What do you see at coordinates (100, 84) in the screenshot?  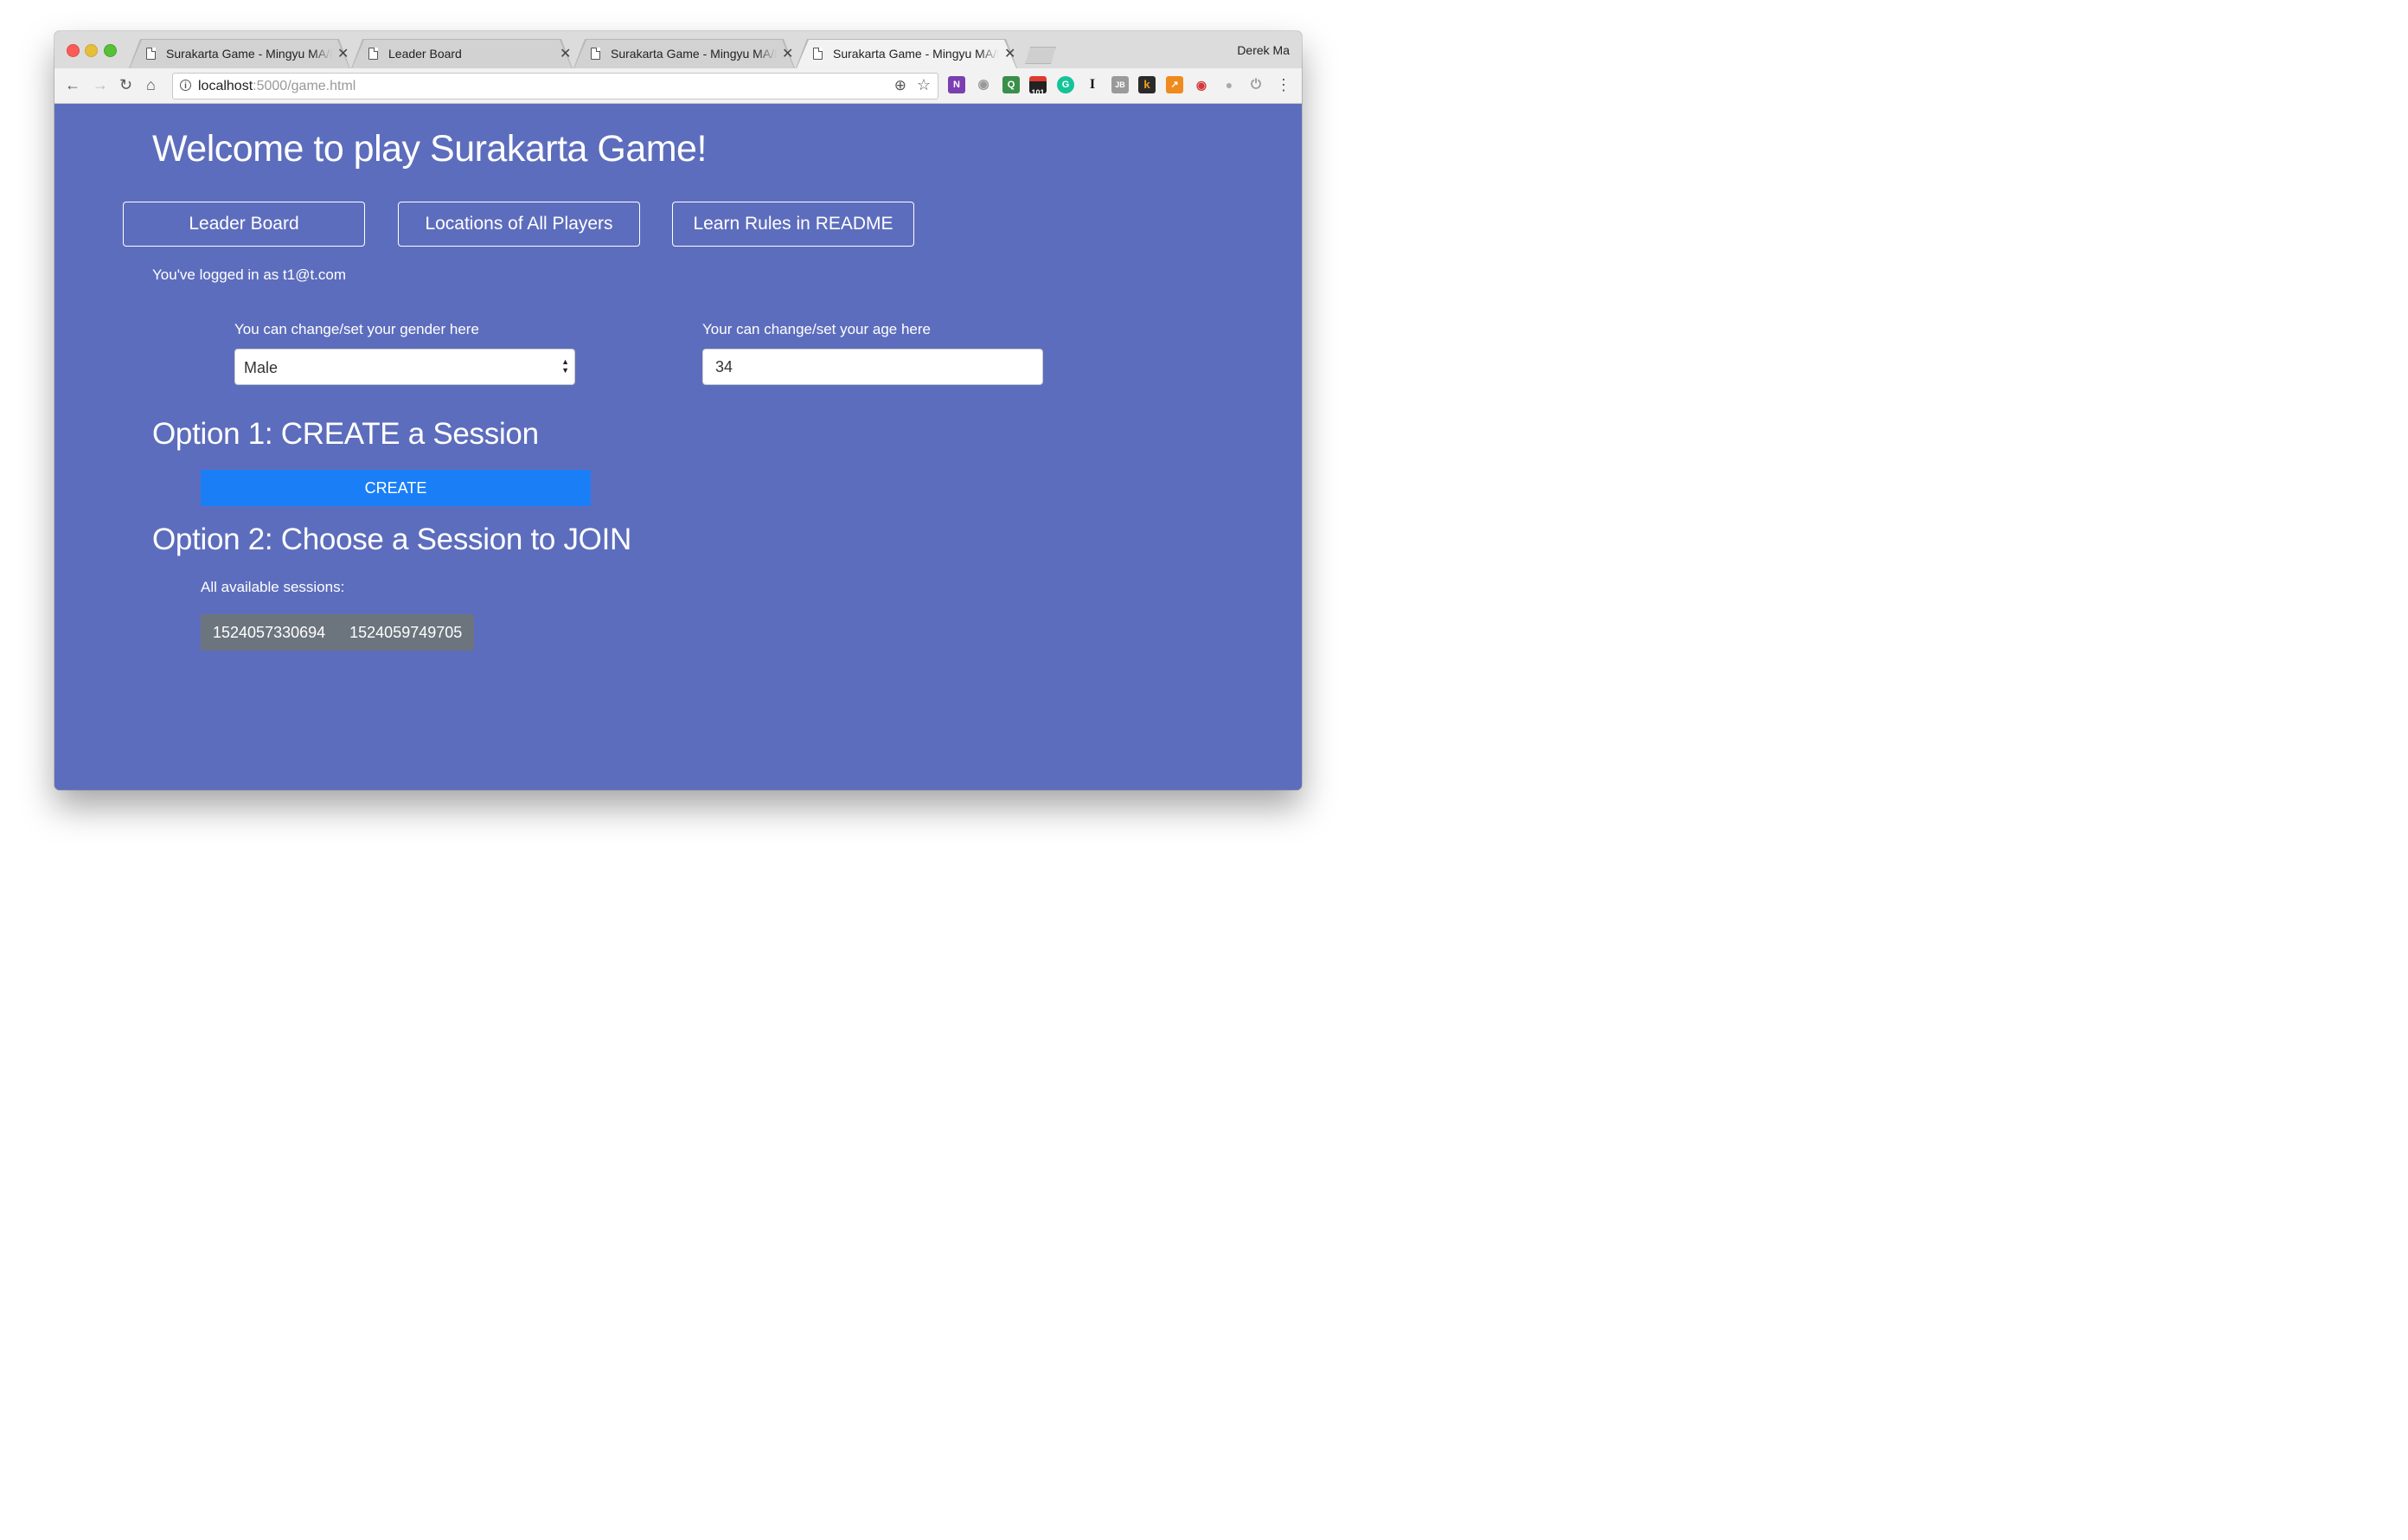 I see `forward-arrow-icon: →` at bounding box center [100, 84].